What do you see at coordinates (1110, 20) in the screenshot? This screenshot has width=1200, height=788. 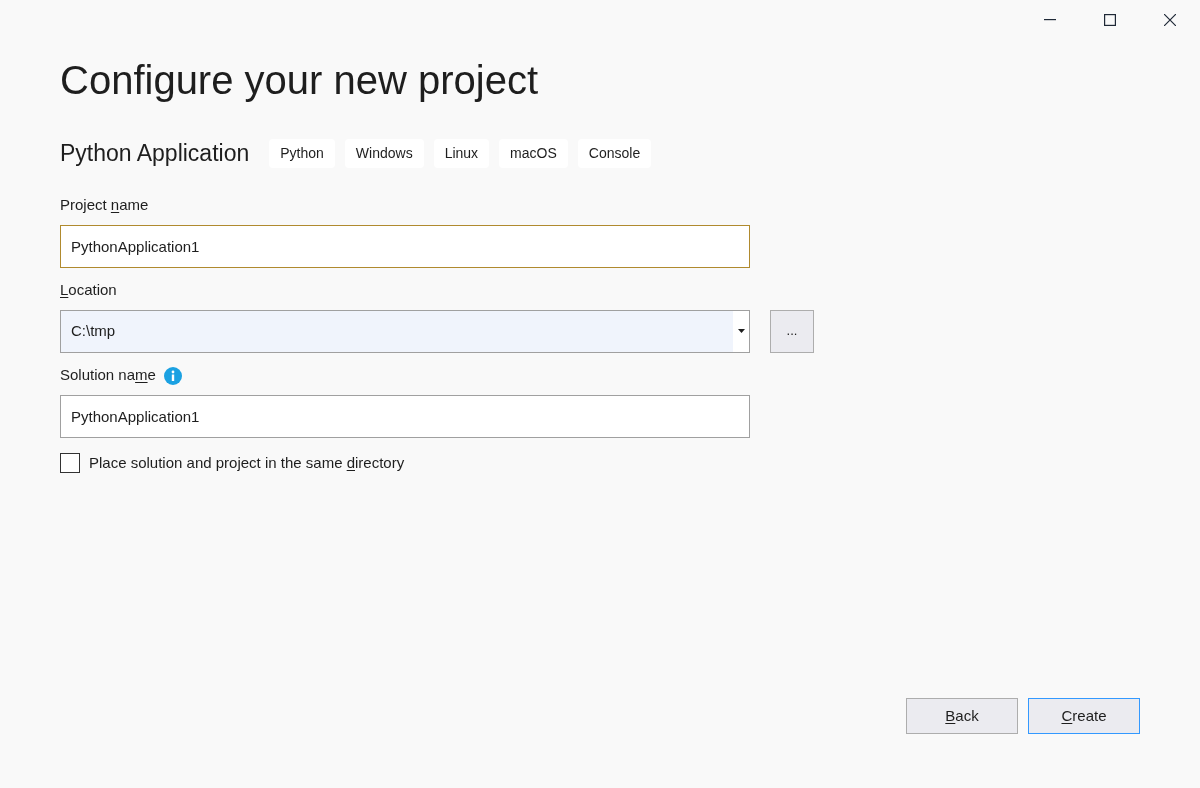 I see `maximize-icon` at bounding box center [1110, 20].